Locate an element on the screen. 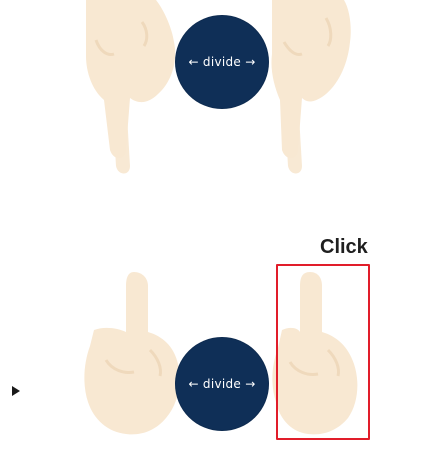 This screenshot has width=446, height=462. left-hand-top is located at coordinates (131, 87).